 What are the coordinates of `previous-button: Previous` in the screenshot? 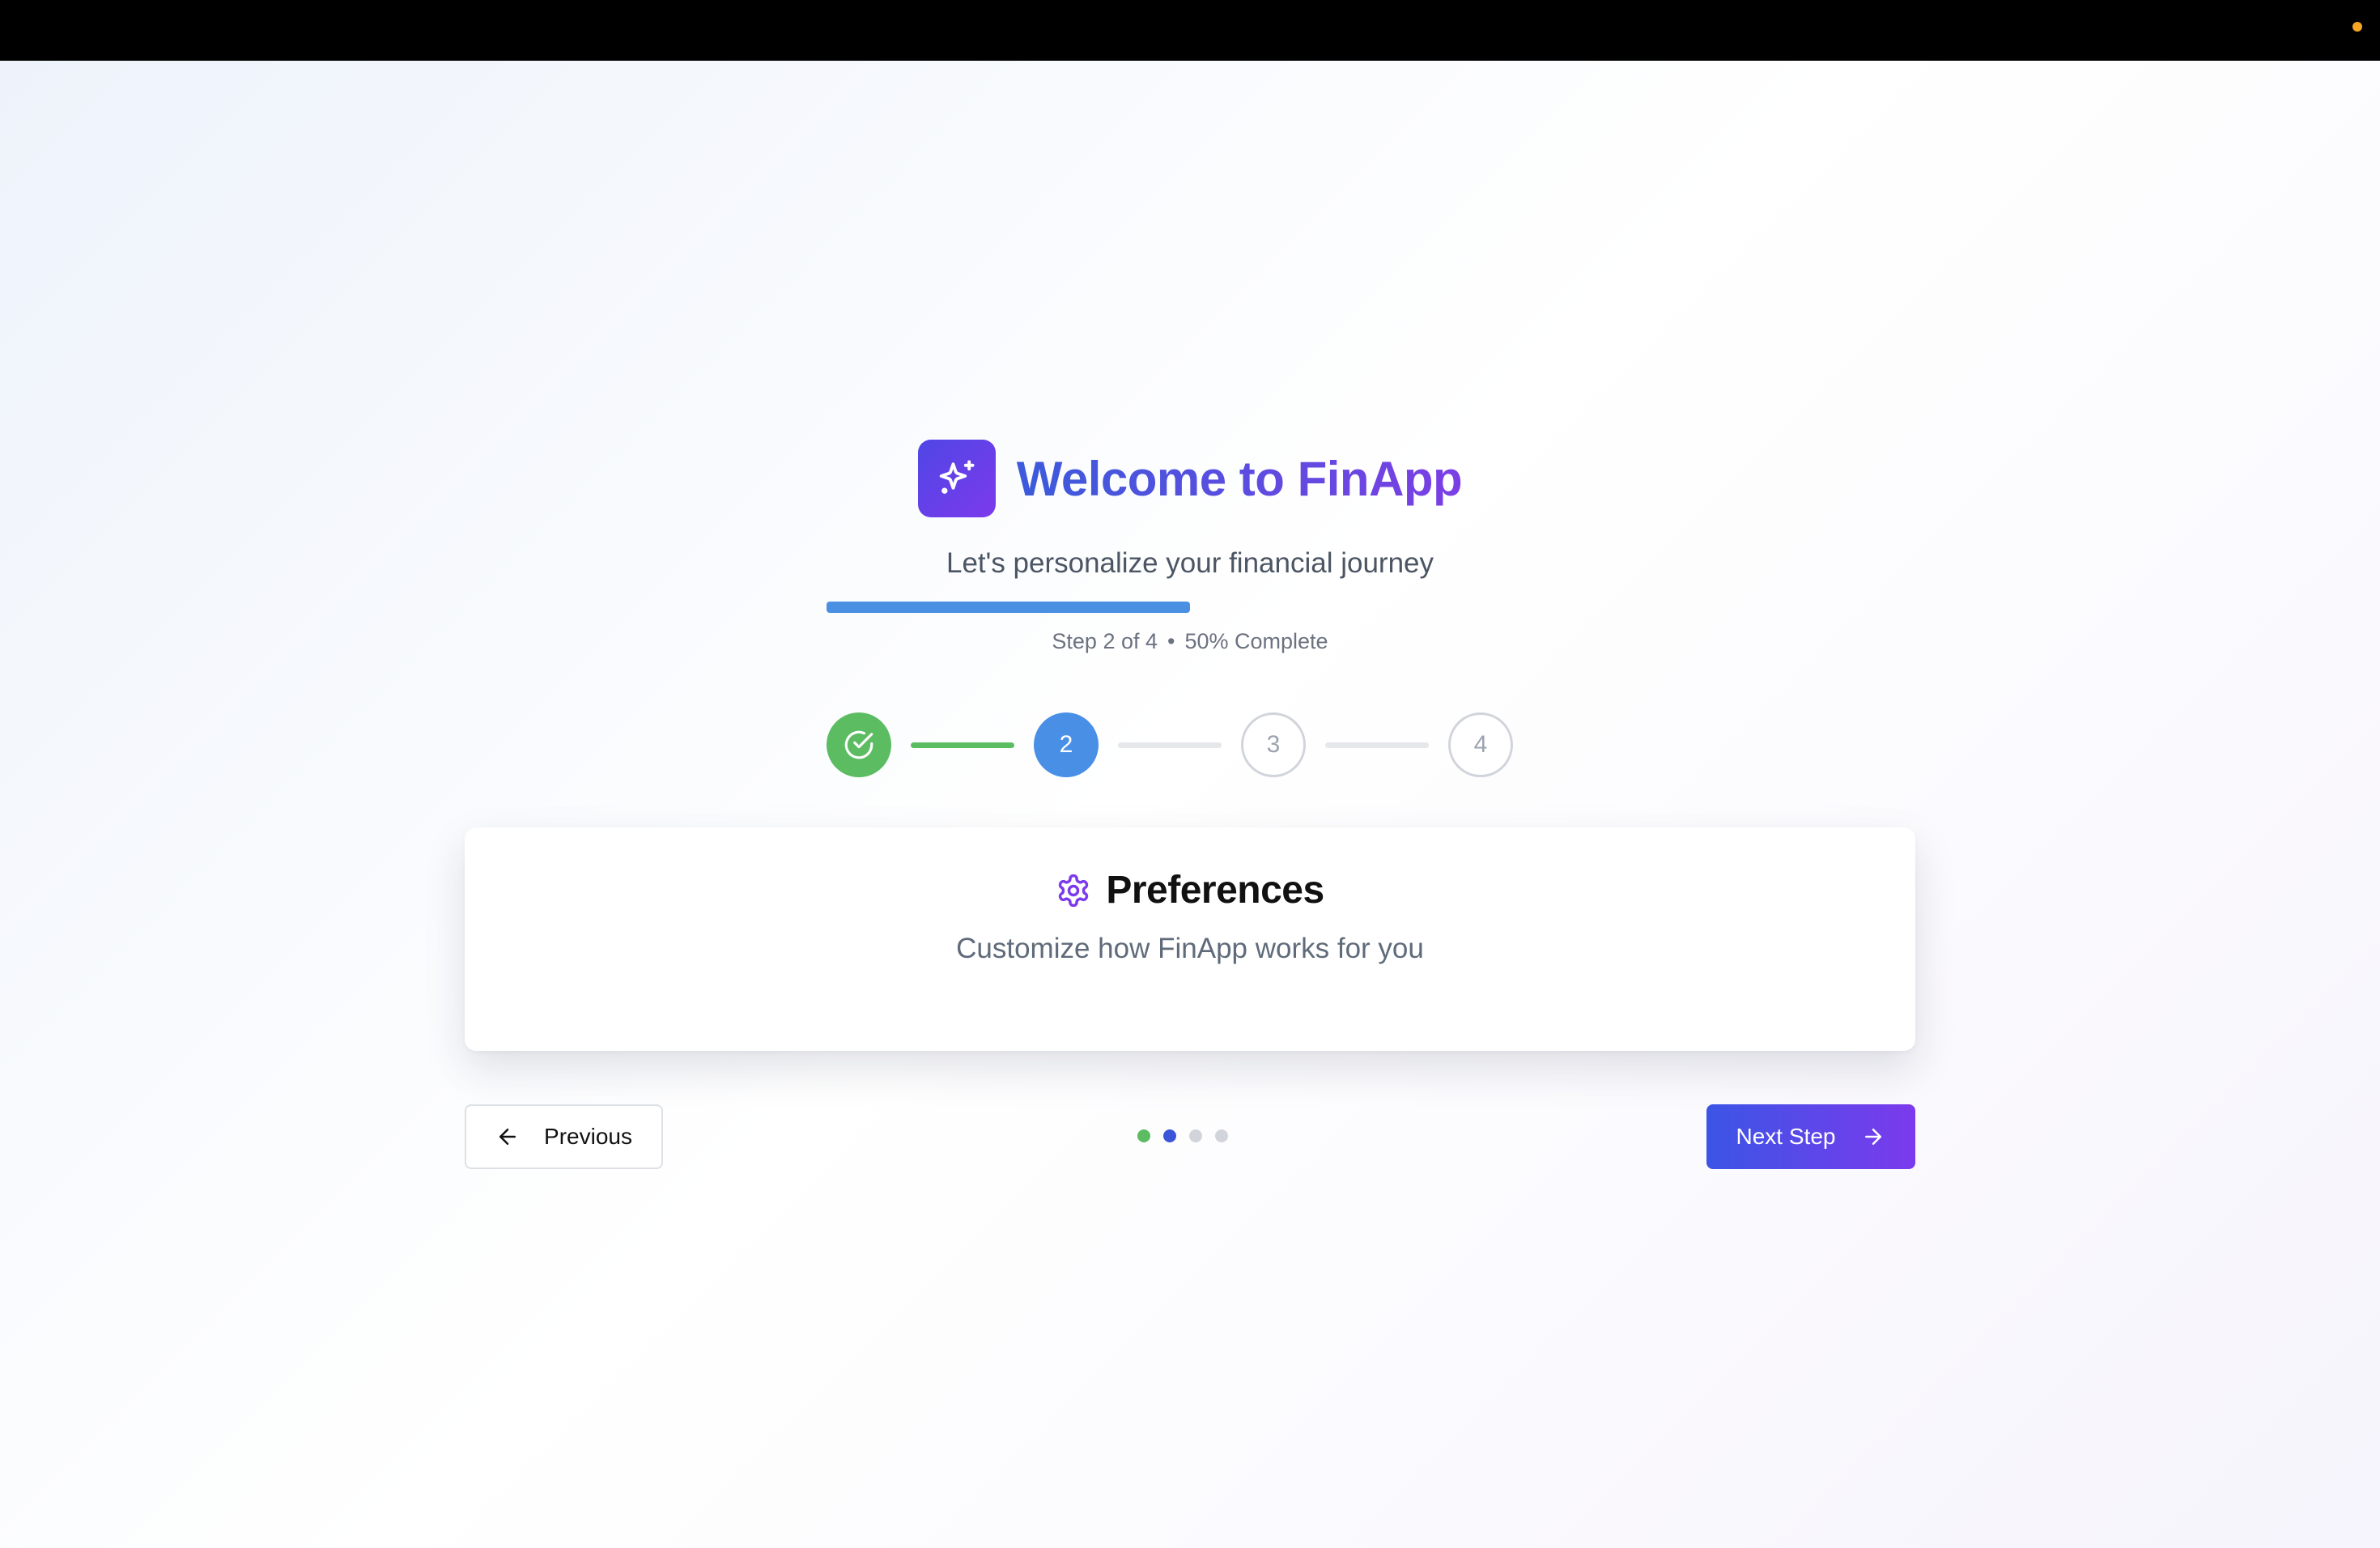 It's located at (564, 1136).